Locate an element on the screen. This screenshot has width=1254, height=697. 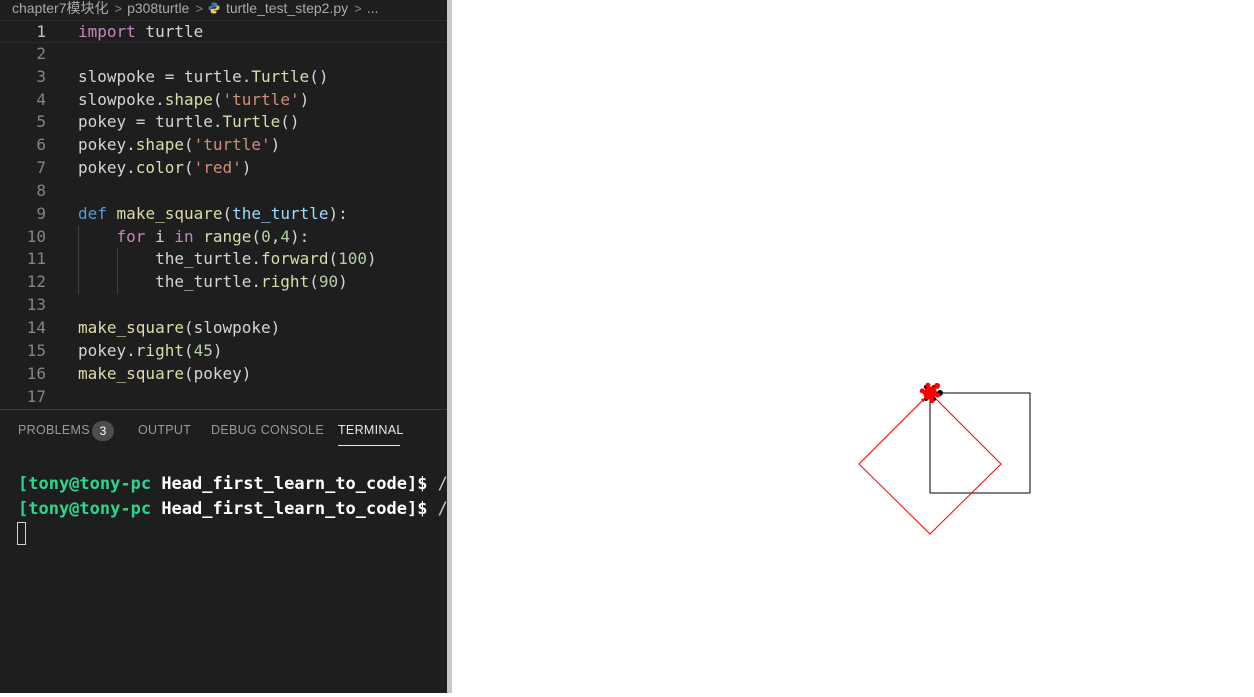
code-text: the_turtle.right(90) is located at coordinates (213, 282).